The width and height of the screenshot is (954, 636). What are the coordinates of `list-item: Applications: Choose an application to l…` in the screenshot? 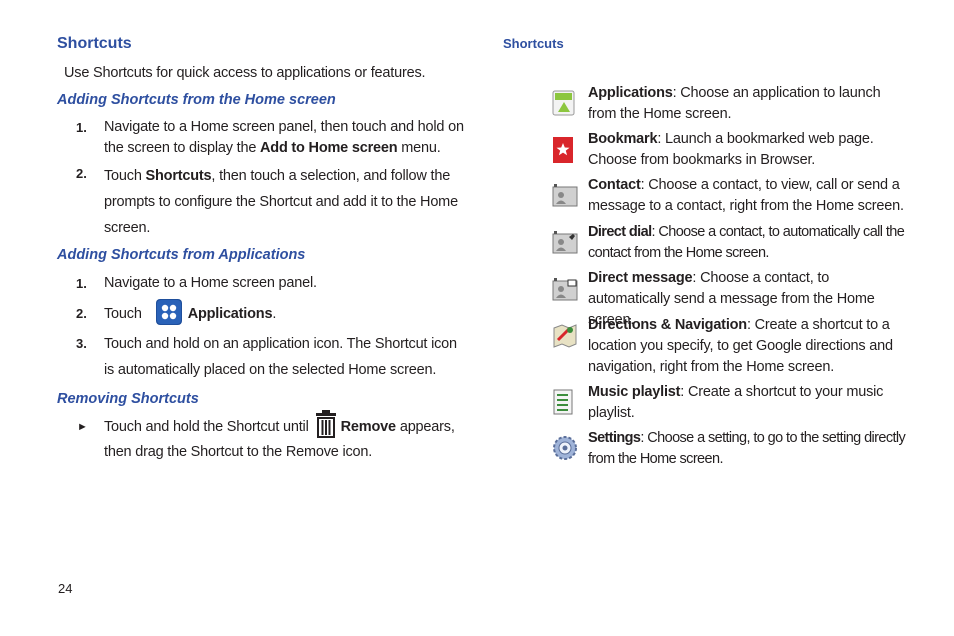 It's located at (734, 103).